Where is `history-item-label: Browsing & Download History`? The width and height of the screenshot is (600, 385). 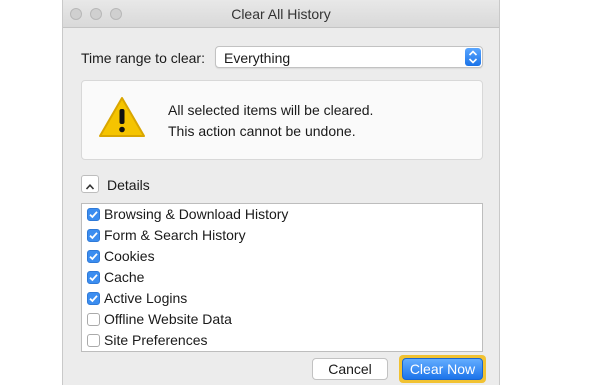
history-item-label: Browsing & Download History is located at coordinates (196, 214).